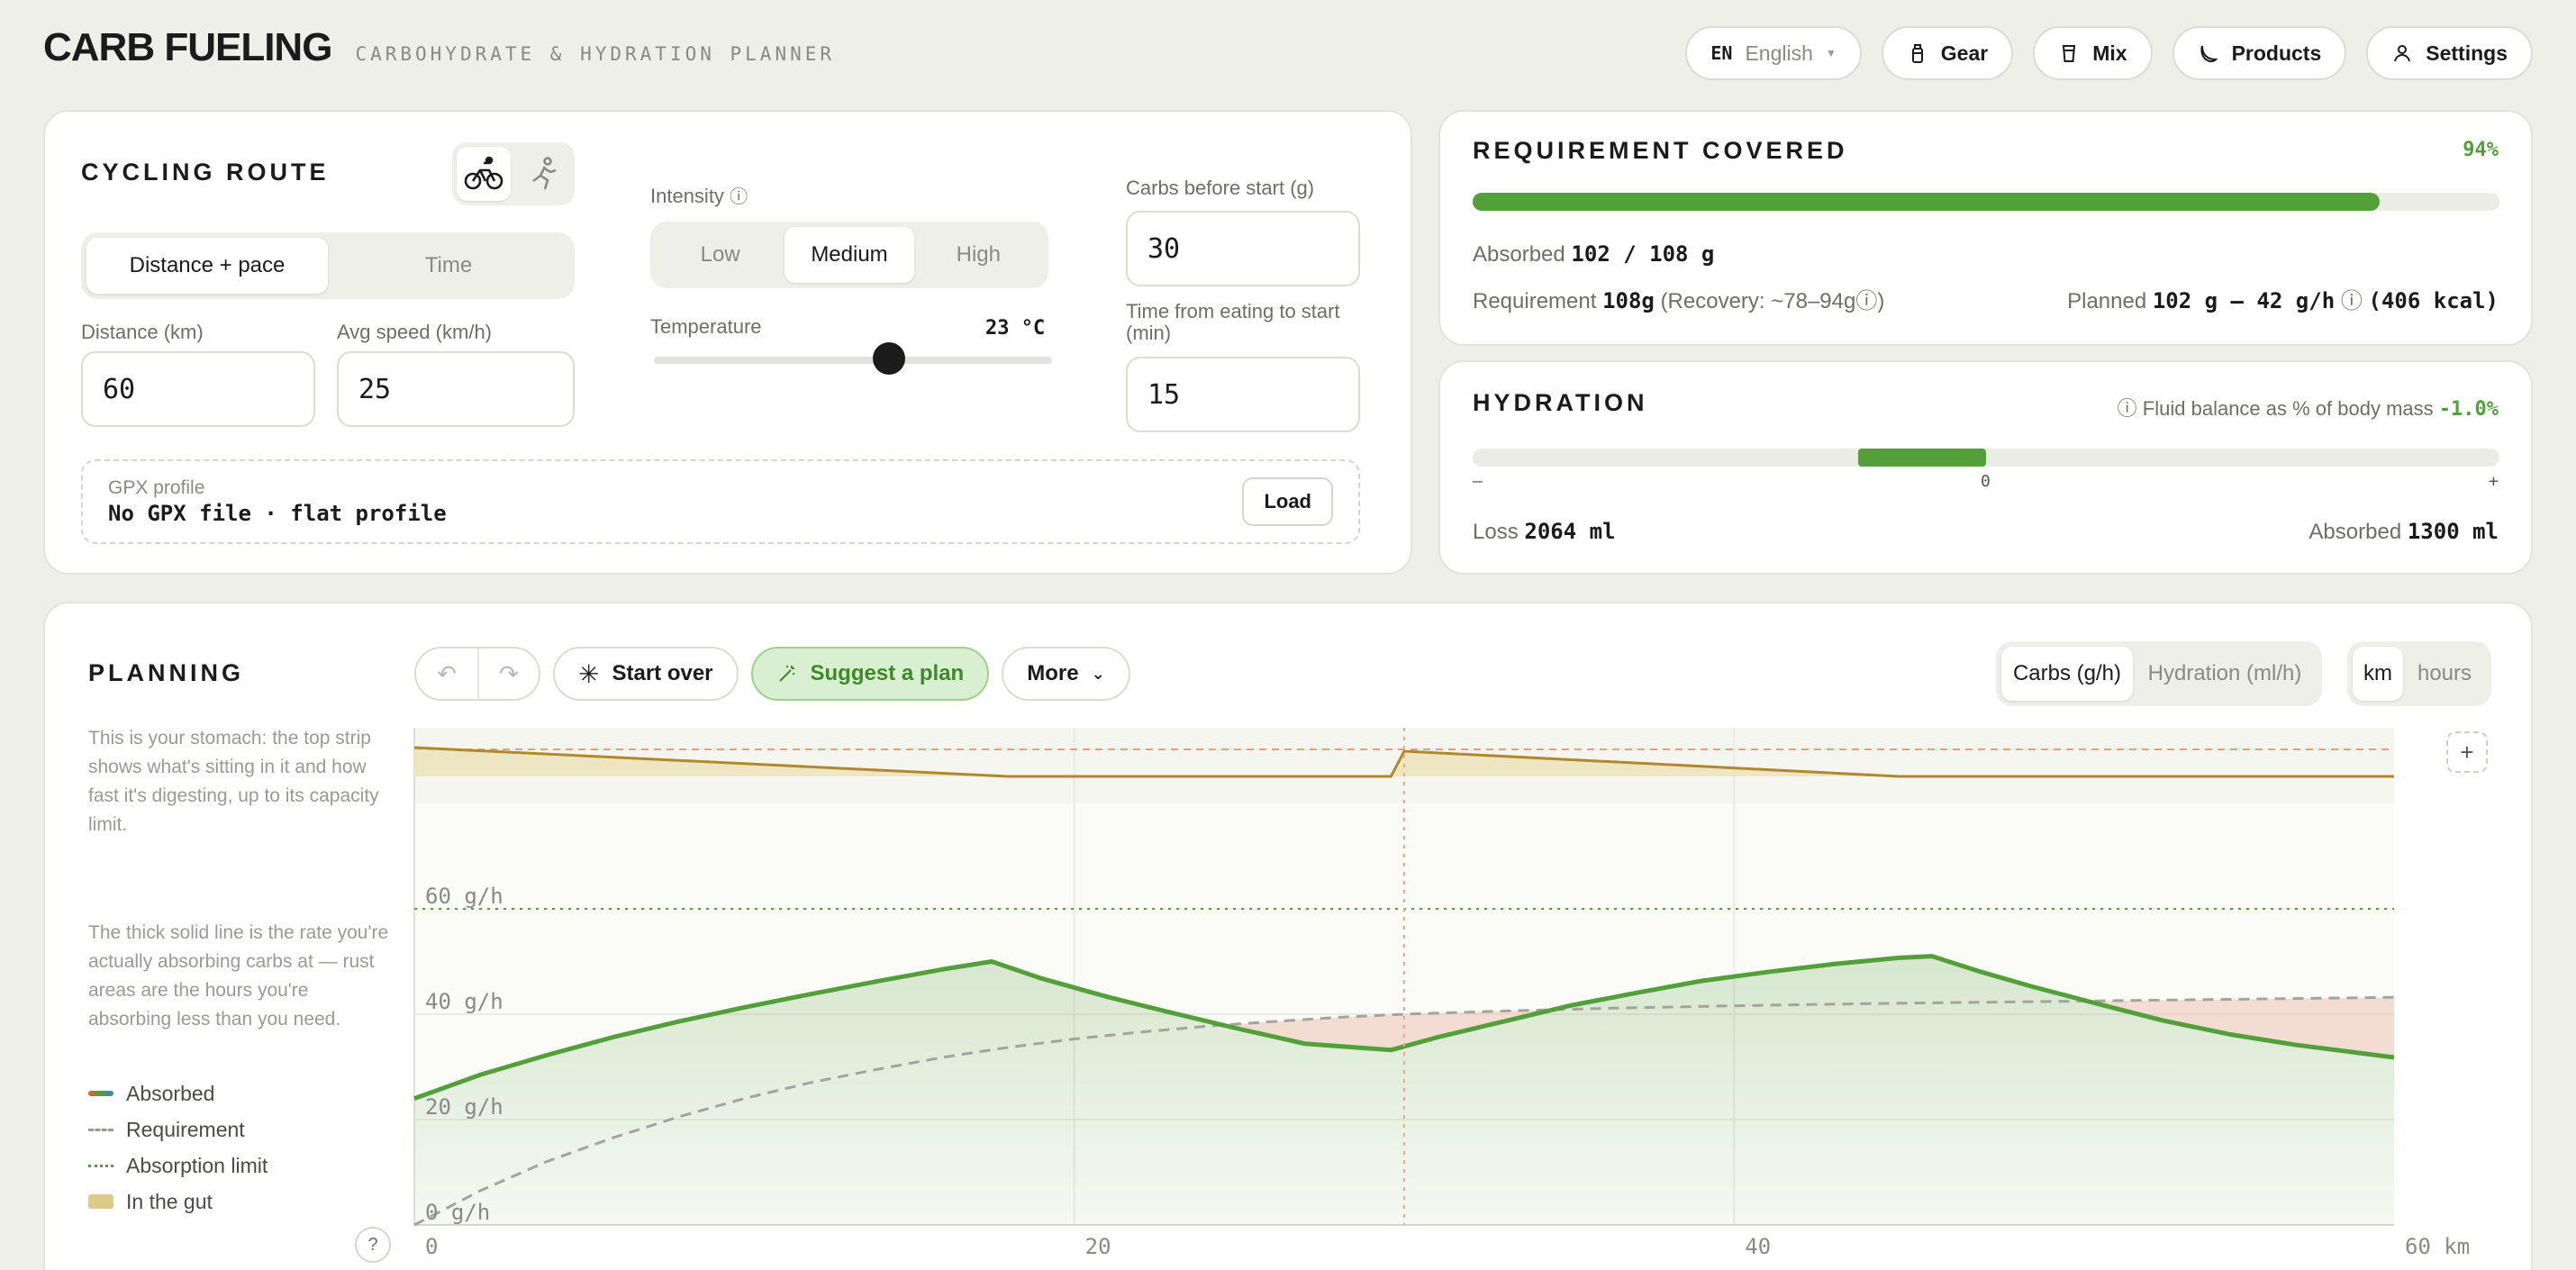  Describe the element at coordinates (1964, 53) in the screenshot. I see `gear-label: Gear` at that location.